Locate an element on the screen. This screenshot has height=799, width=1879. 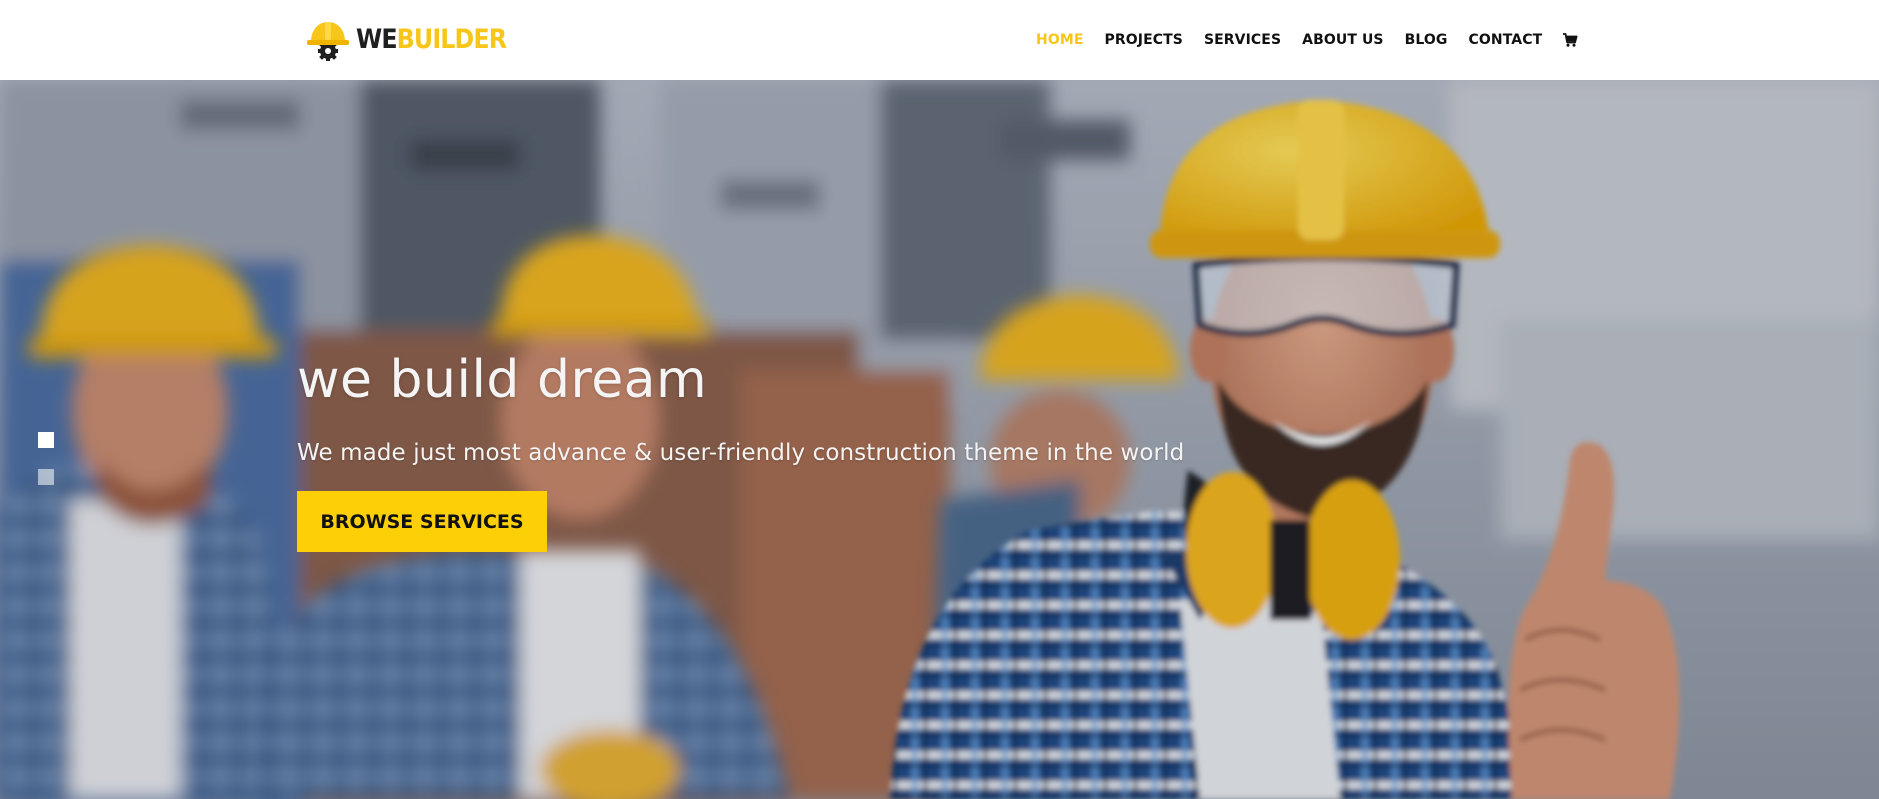
logo-text-builder: BUILDER is located at coordinates (451, 39).